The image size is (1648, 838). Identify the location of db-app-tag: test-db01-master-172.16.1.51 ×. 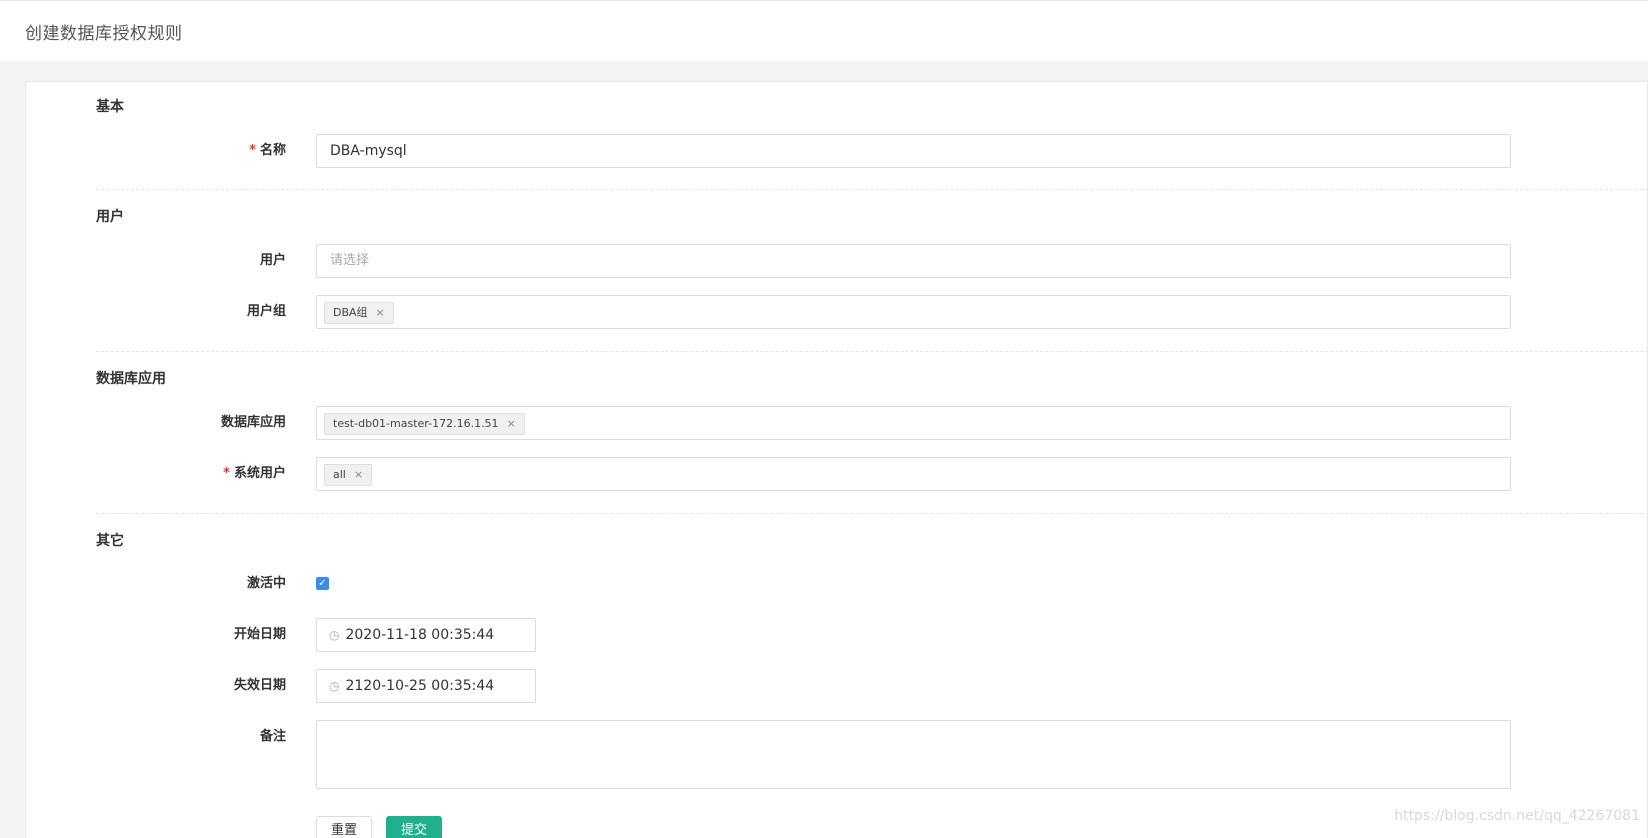
(424, 424).